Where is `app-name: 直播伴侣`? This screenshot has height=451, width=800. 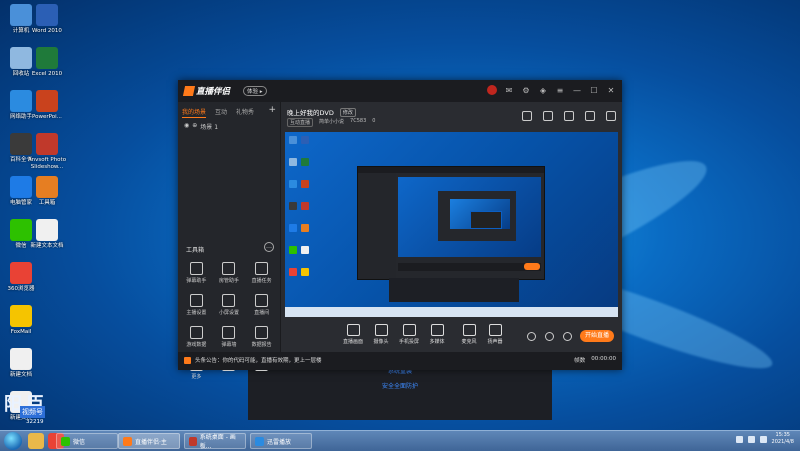 app-name: 直播伴侣 is located at coordinates (213, 92).